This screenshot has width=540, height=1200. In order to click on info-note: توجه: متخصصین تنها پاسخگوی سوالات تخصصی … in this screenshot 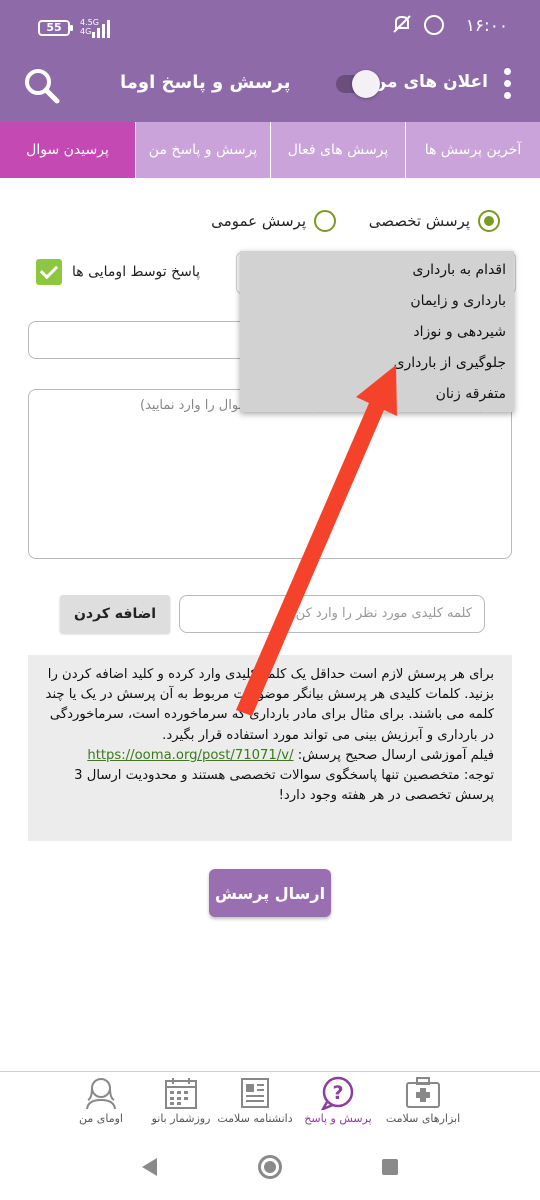, I will do `click(284, 786)`.